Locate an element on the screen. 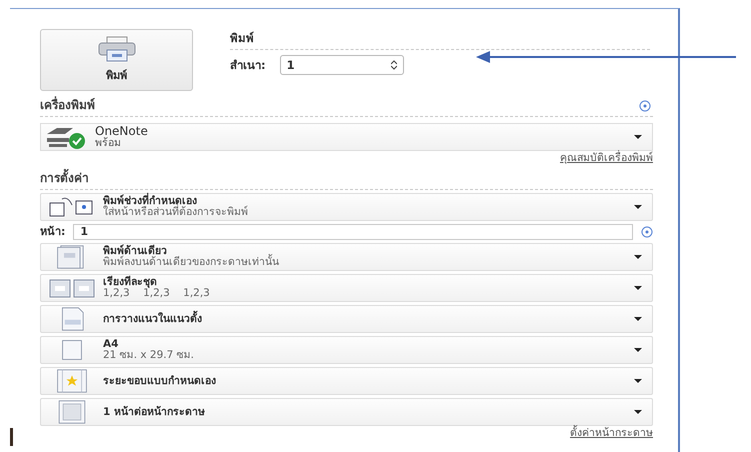 Image resolution: width=751 pixels, height=452 pixels. option-subtitle: 1,2,3 1,2,3 1,2,3 is located at coordinates (157, 293).